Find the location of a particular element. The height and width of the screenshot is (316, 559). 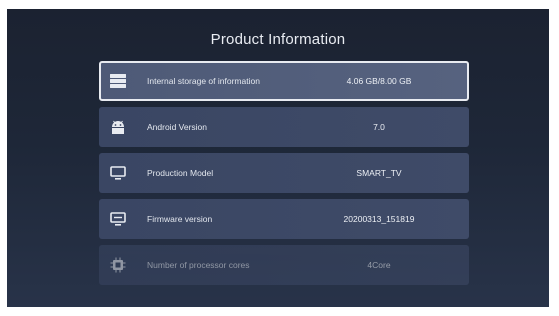

info-row-value: SMART_TV is located at coordinates (379, 173).